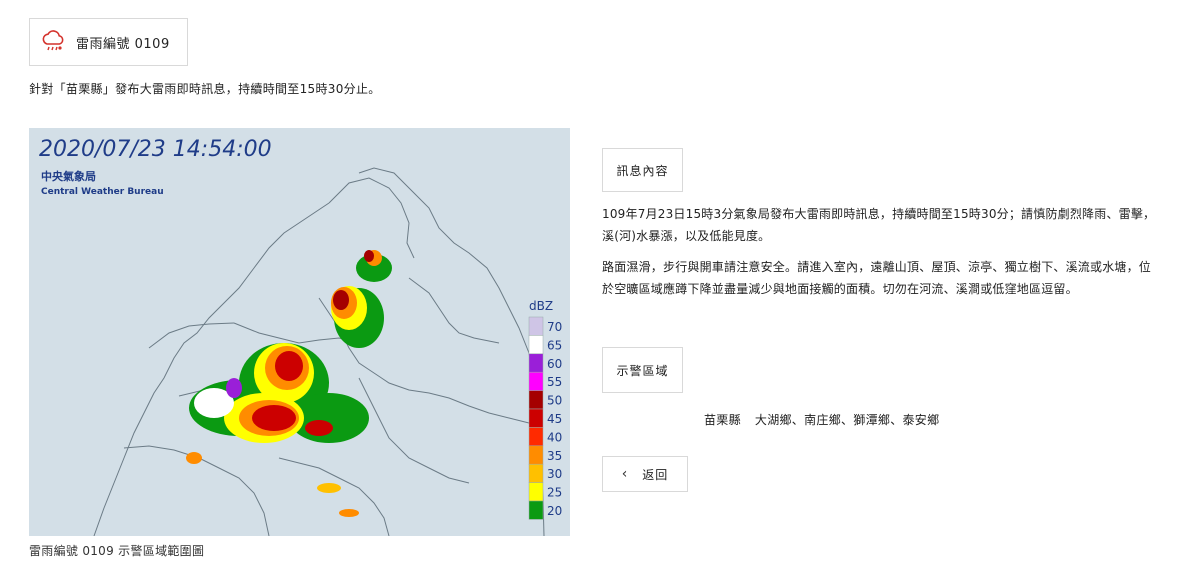 The image size is (1200, 572). I want to click on rain-cloud-icon, so click(53, 40).